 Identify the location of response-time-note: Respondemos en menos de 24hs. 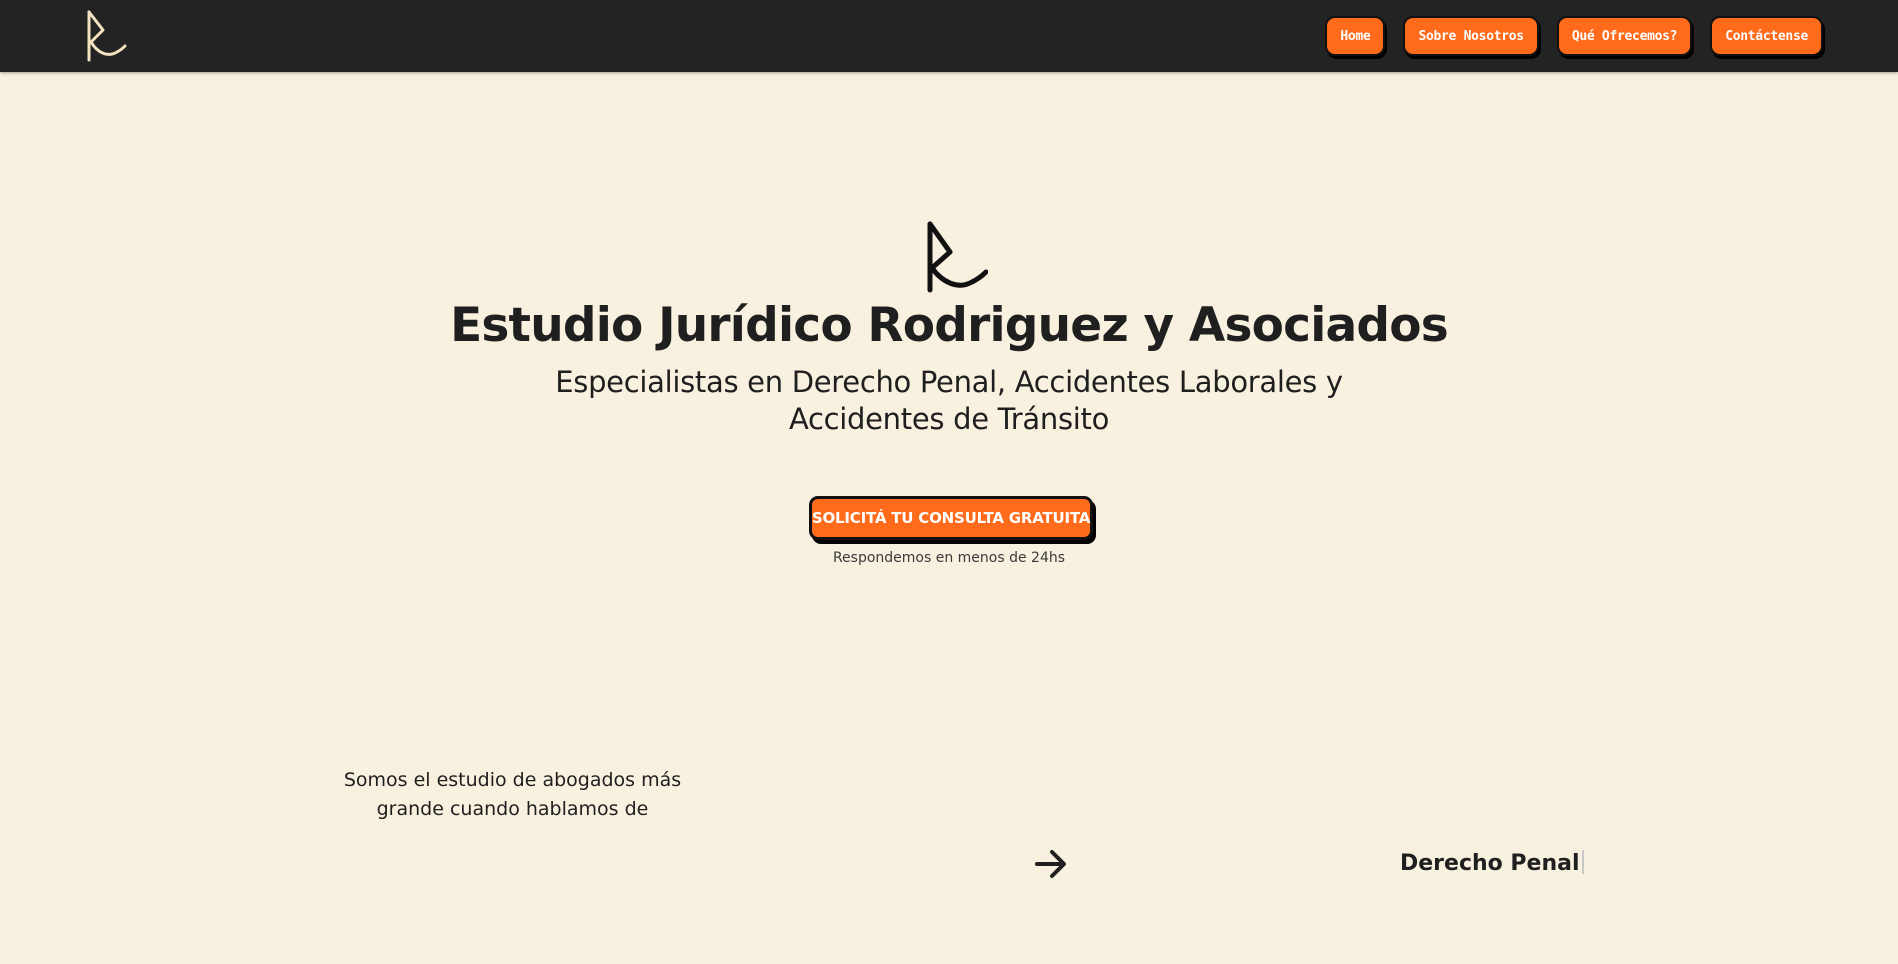
(949, 558).